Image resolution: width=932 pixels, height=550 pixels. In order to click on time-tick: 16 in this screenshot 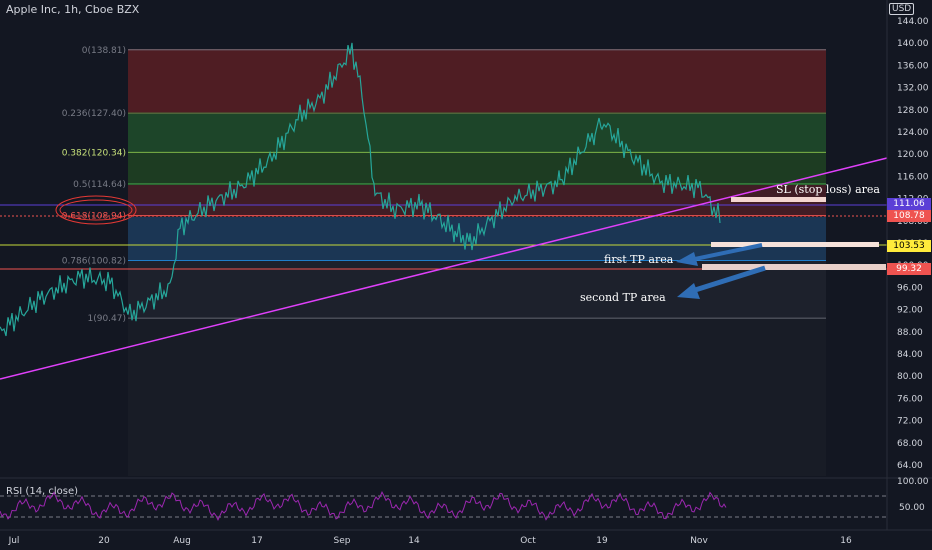, I will do `click(846, 541)`.